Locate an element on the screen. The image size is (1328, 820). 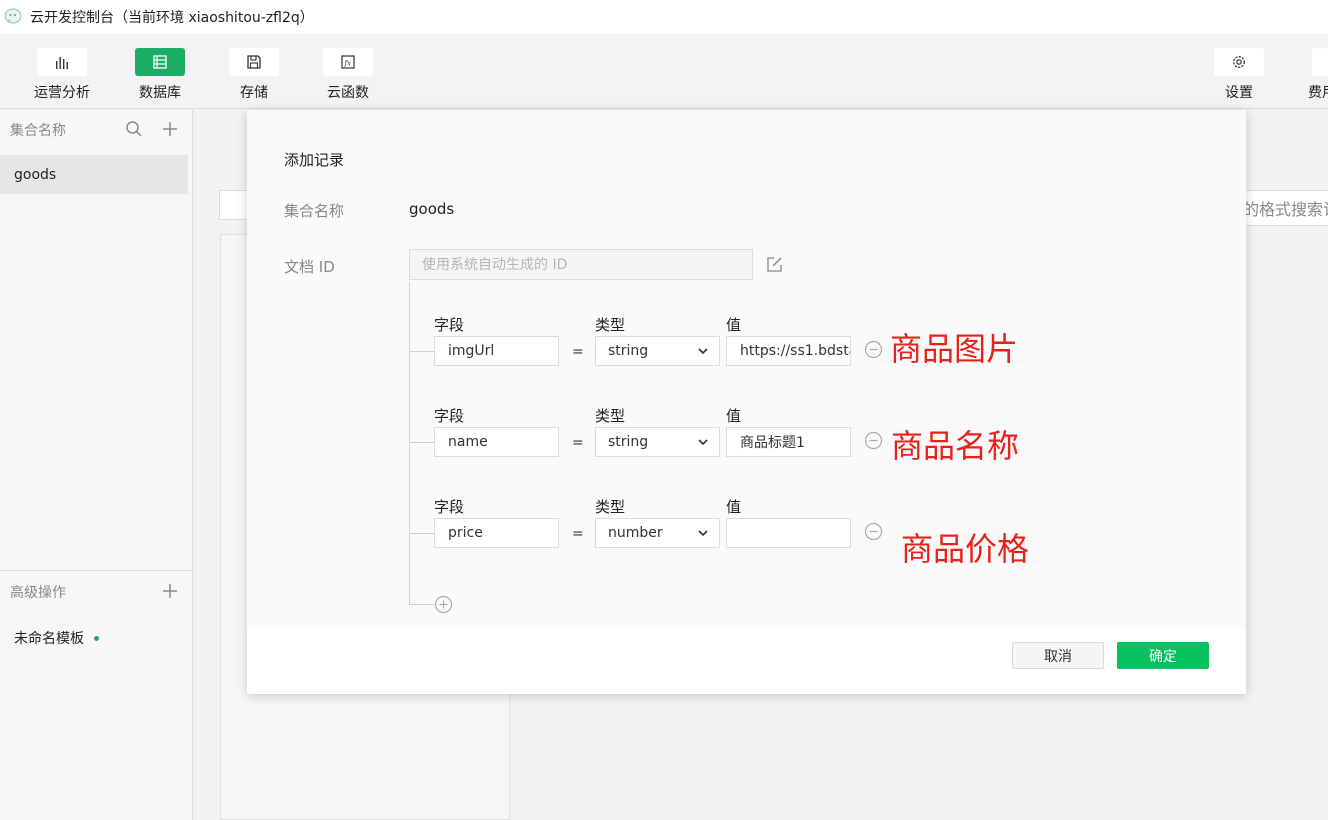
bar-chart-icon is located at coordinates (62, 63).